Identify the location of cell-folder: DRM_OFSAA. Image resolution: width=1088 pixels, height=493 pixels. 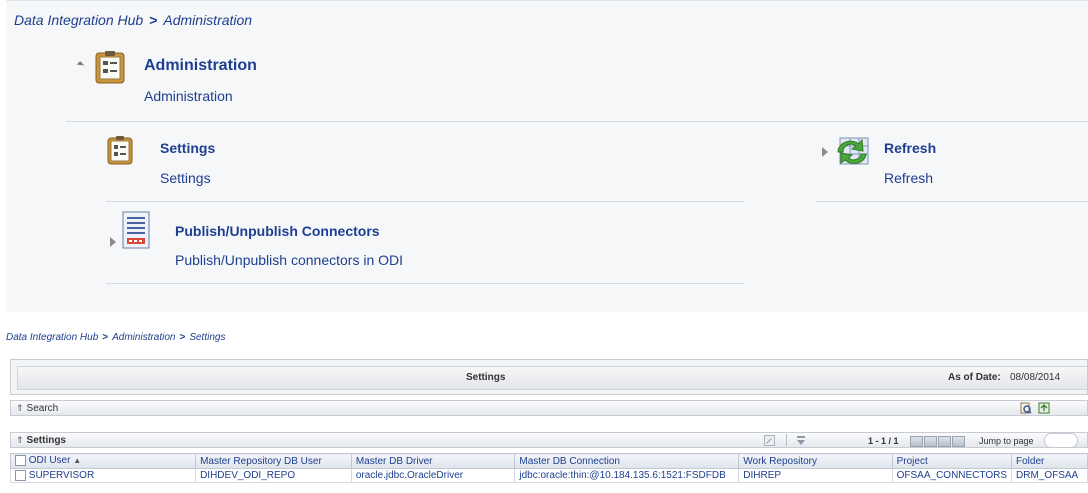
(1049, 475).